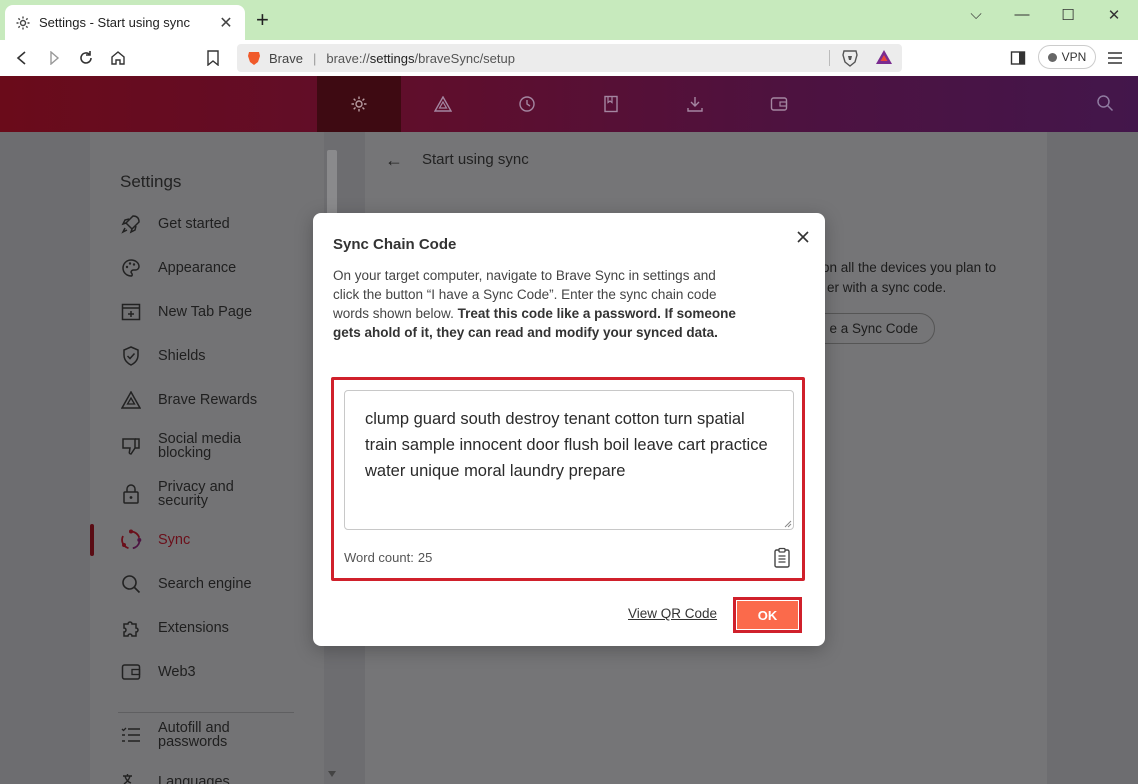 The image size is (1138, 784). I want to click on dialog-close-button, so click(803, 237).